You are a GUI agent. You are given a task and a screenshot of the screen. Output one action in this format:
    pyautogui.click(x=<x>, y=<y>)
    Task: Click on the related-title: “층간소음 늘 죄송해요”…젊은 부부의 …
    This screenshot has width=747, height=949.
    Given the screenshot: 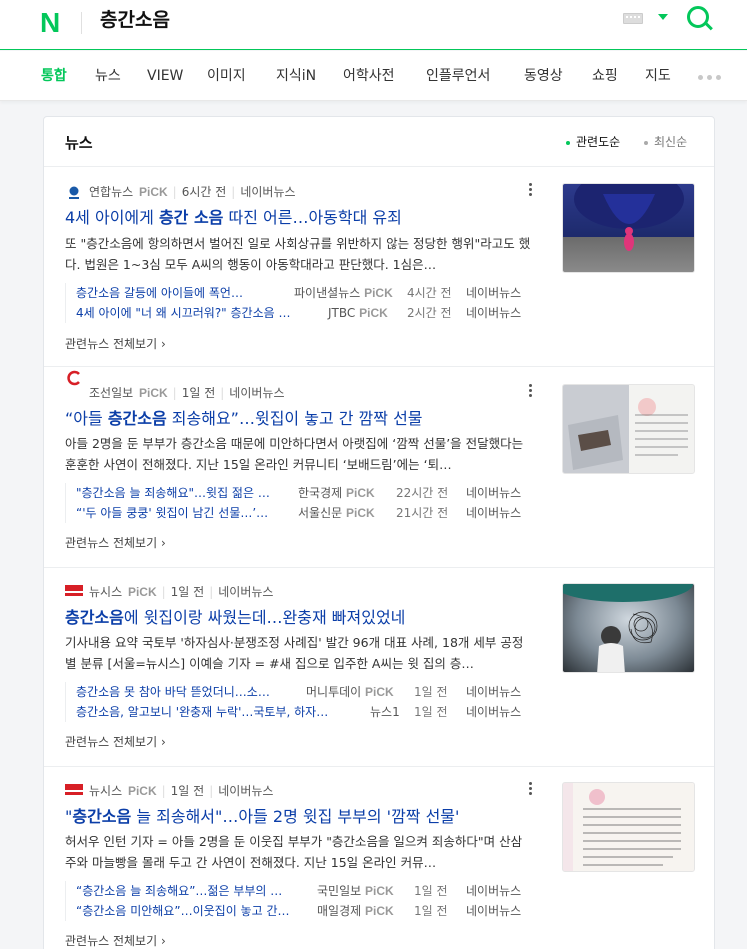 What is the action you would take?
    pyautogui.click(x=189, y=891)
    